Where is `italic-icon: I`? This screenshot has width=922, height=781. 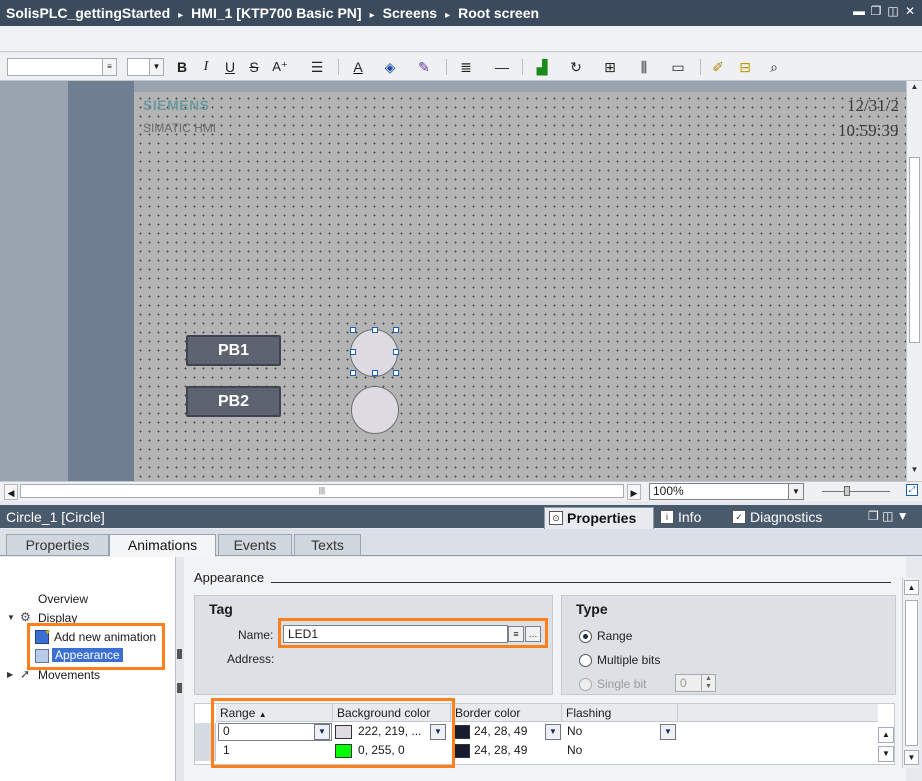 italic-icon: I is located at coordinates (206, 67).